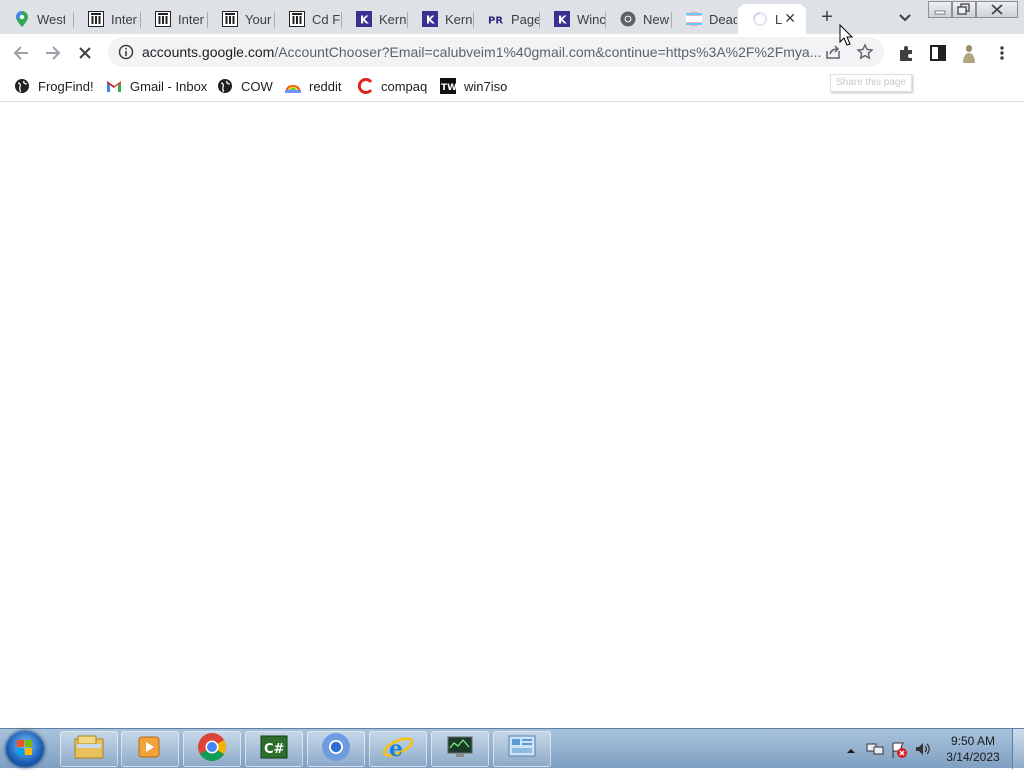  I want to click on chevron-down-icon, so click(905, 17).